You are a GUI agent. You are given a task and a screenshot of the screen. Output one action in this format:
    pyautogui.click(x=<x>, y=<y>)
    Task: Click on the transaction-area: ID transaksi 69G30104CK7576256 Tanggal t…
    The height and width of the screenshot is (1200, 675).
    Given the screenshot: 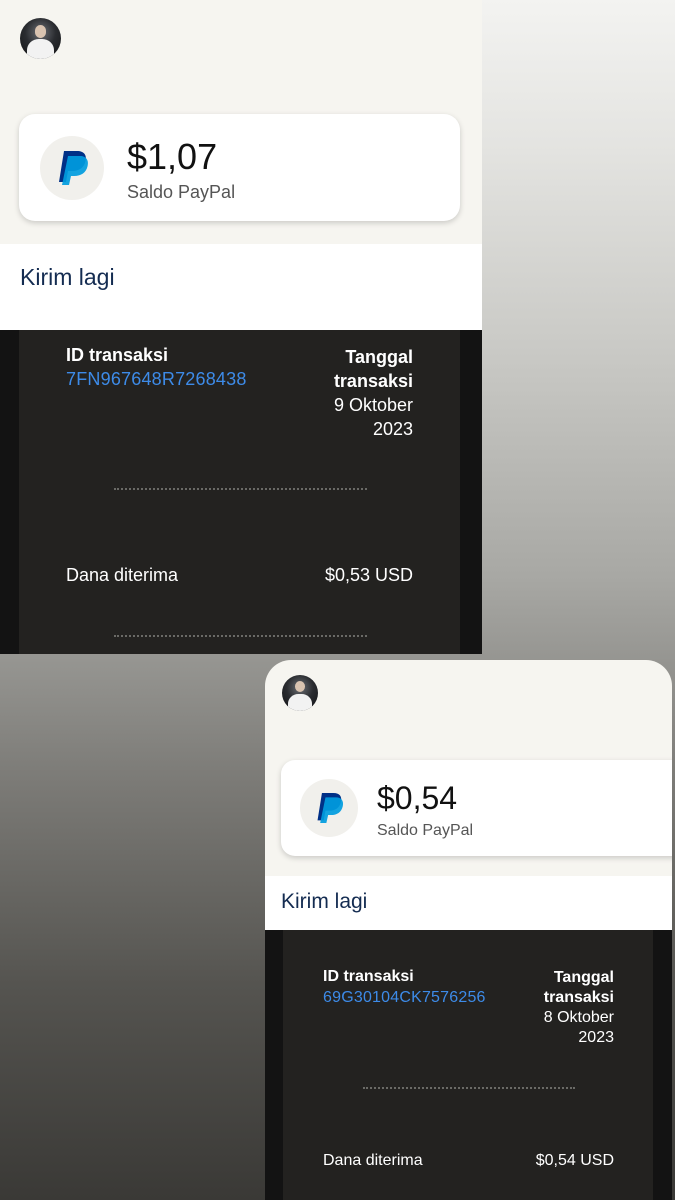 What is the action you would take?
    pyautogui.click(x=468, y=1065)
    